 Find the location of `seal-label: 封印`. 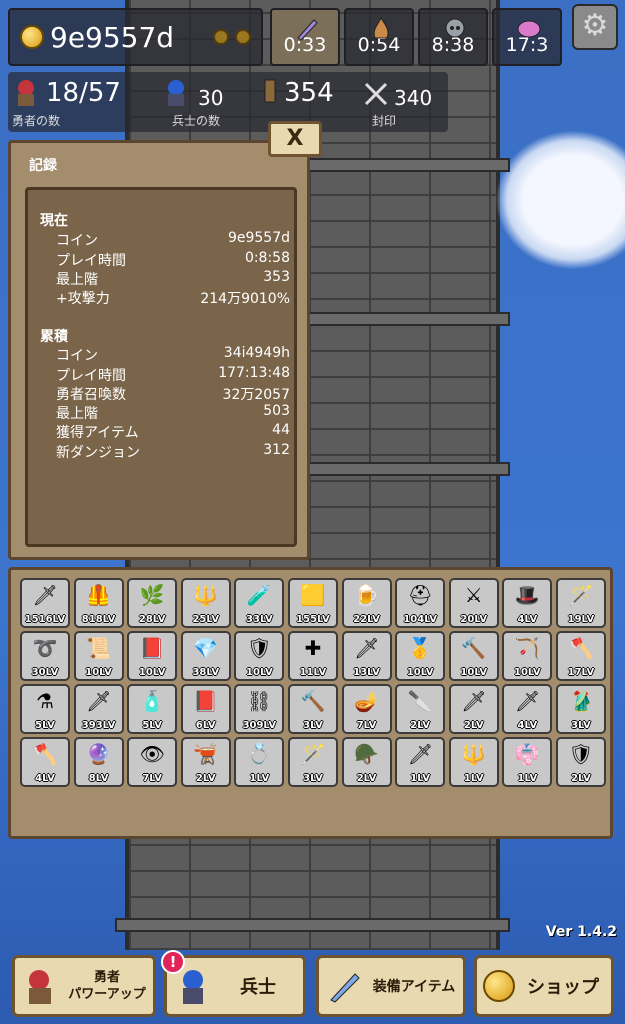

seal-label: 封印 is located at coordinates (384, 121).